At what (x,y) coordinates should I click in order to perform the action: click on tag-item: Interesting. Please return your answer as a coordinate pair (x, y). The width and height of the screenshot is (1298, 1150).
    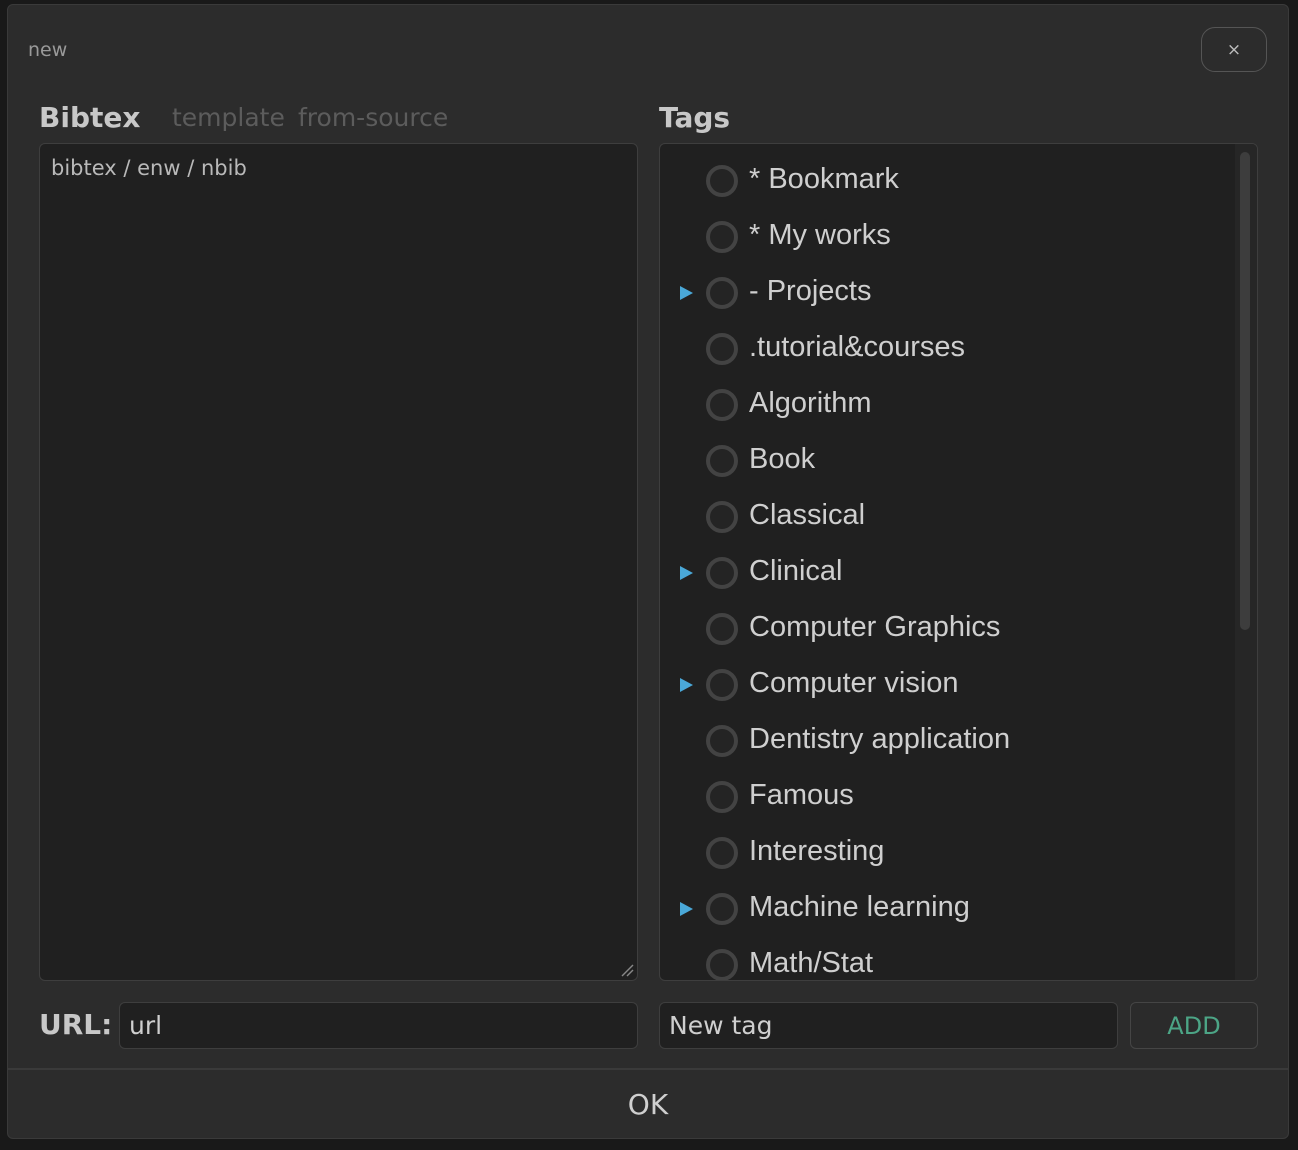
    Looking at the image, I should click on (947, 856).